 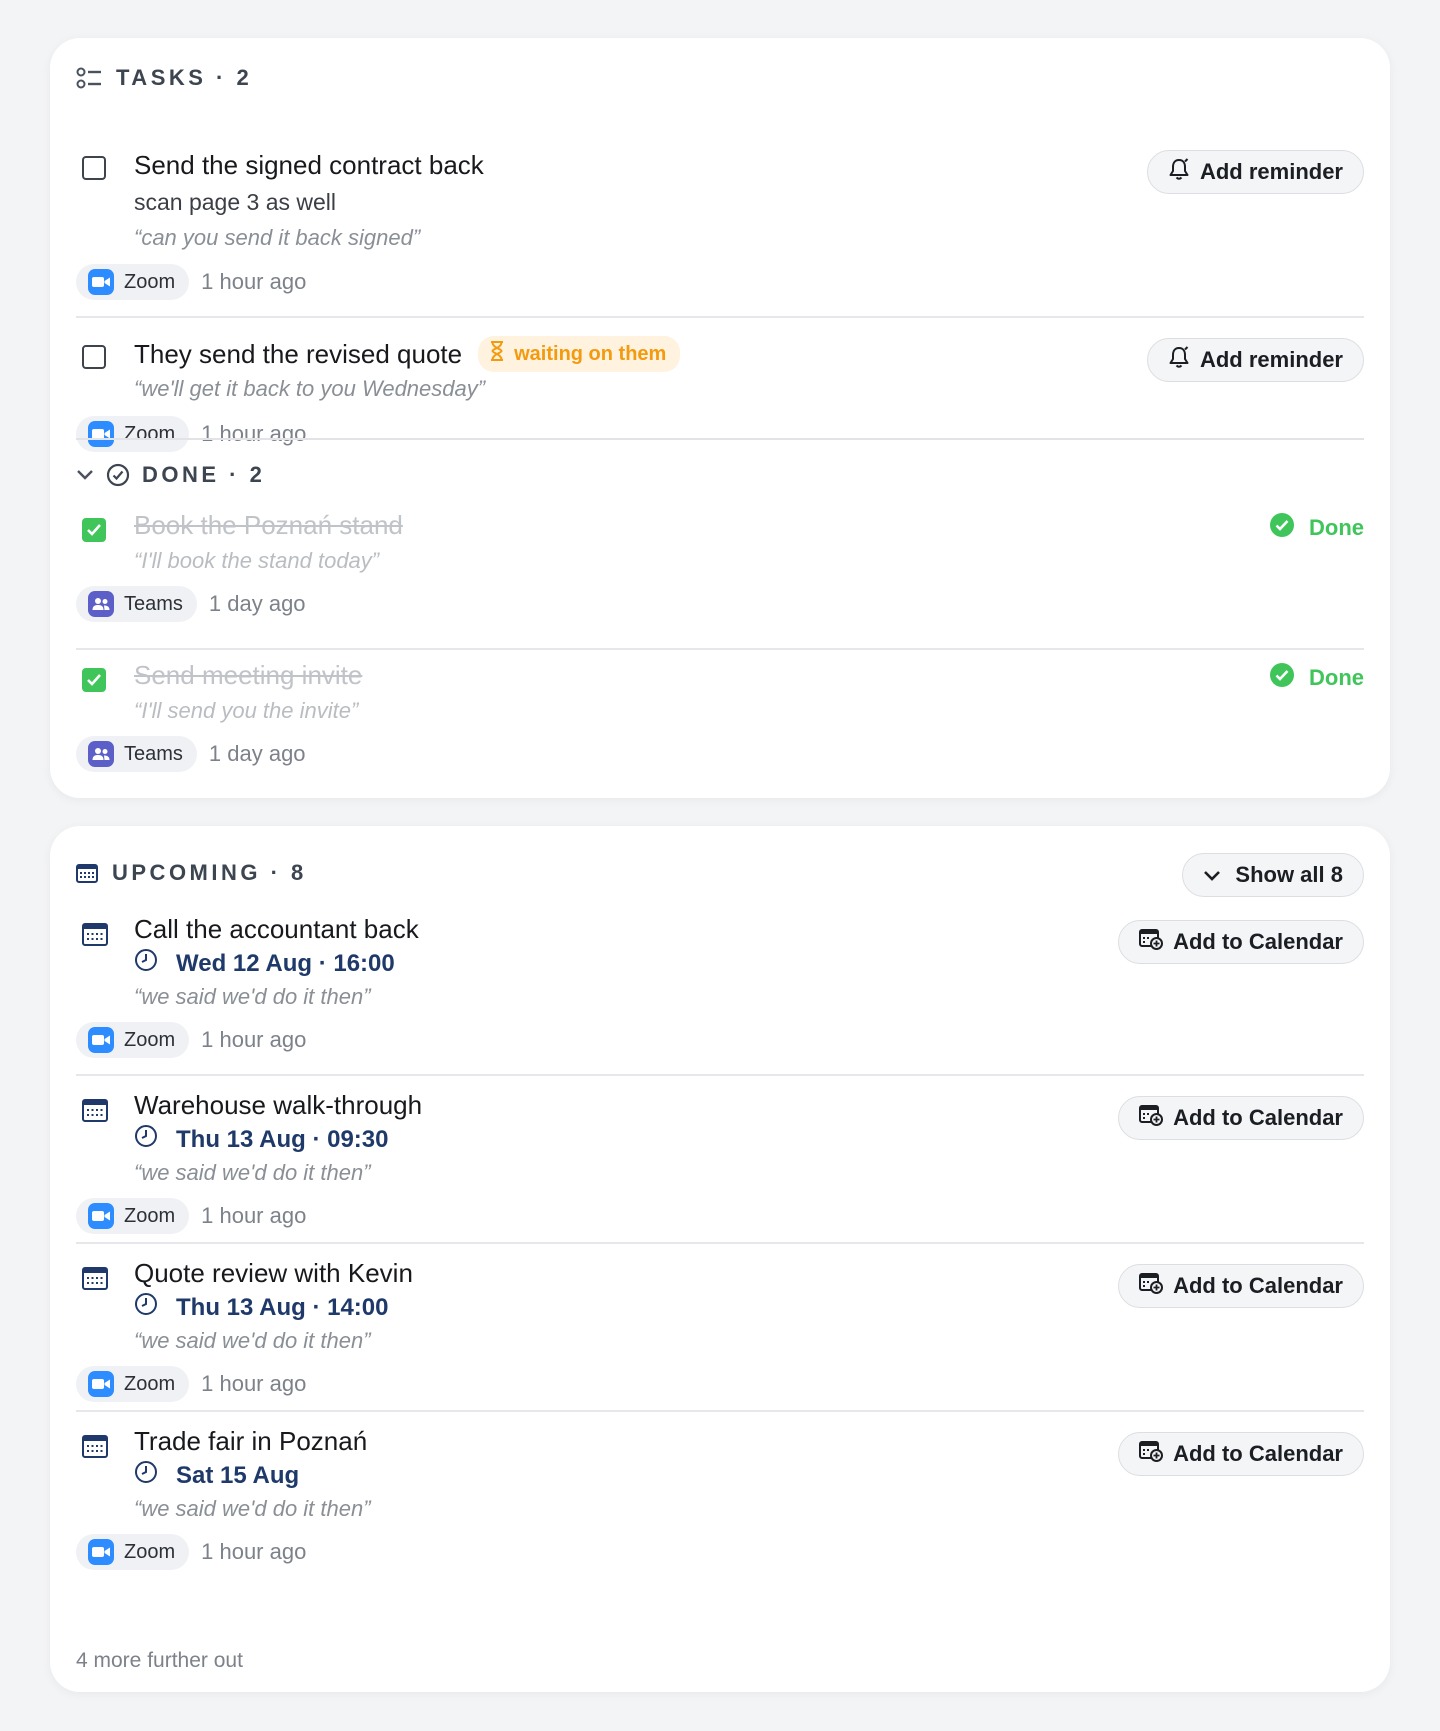 I want to click on check-circle-icon, so click(x=118, y=475).